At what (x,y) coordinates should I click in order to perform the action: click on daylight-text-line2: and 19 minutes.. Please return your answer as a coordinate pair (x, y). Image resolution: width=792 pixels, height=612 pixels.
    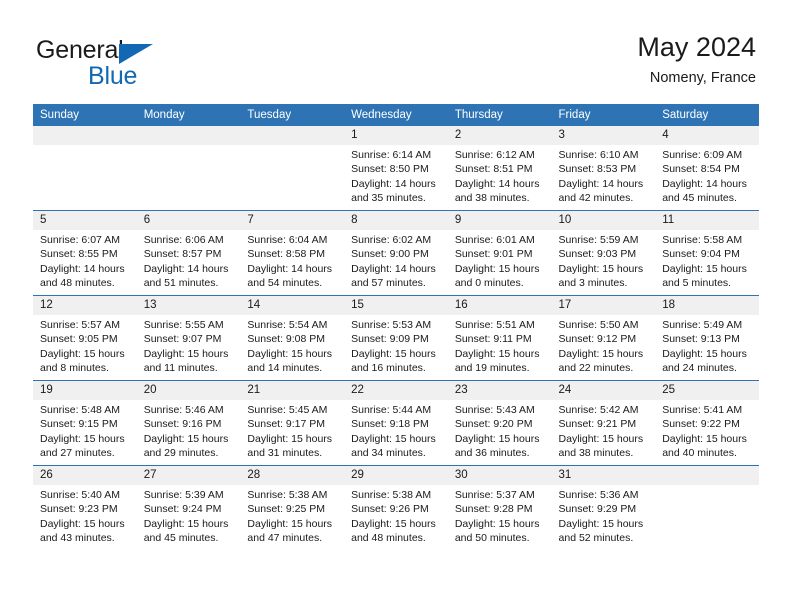
    Looking at the image, I should click on (492, 368).